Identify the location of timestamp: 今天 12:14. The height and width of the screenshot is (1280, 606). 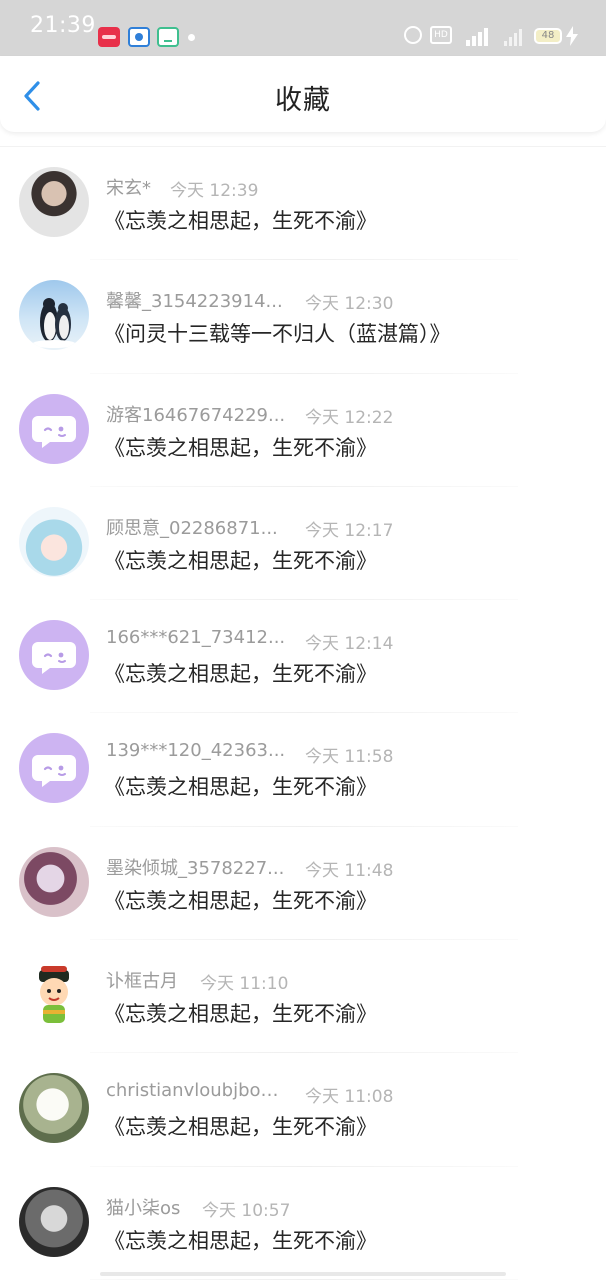
(349, 644).